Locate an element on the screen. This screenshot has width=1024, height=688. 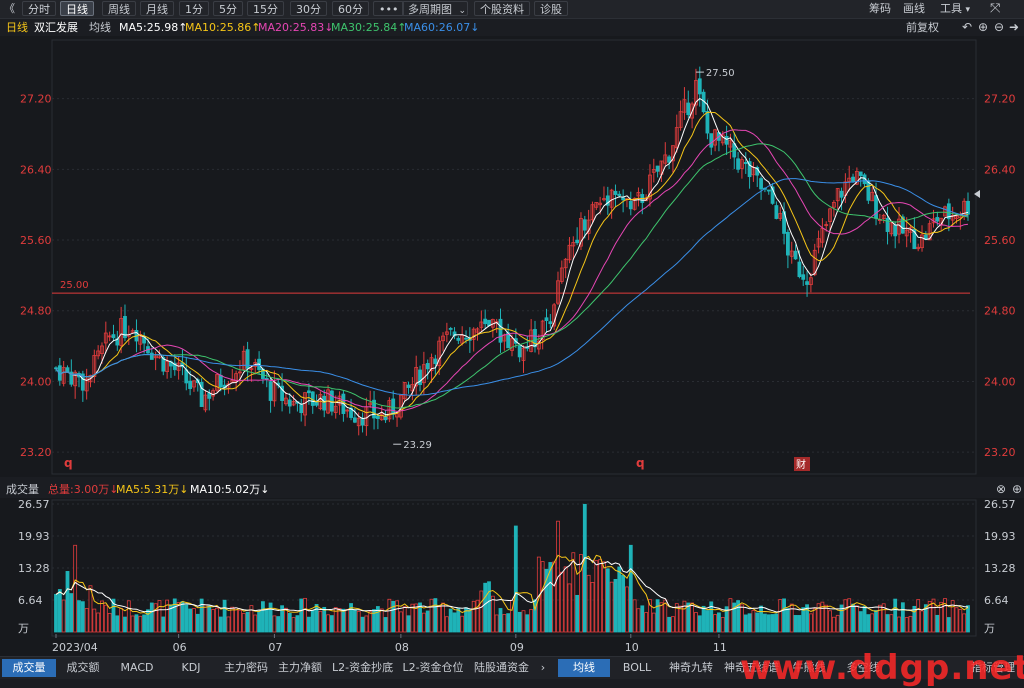
tab-15min: 15分 is located at coordinates (265, 8).